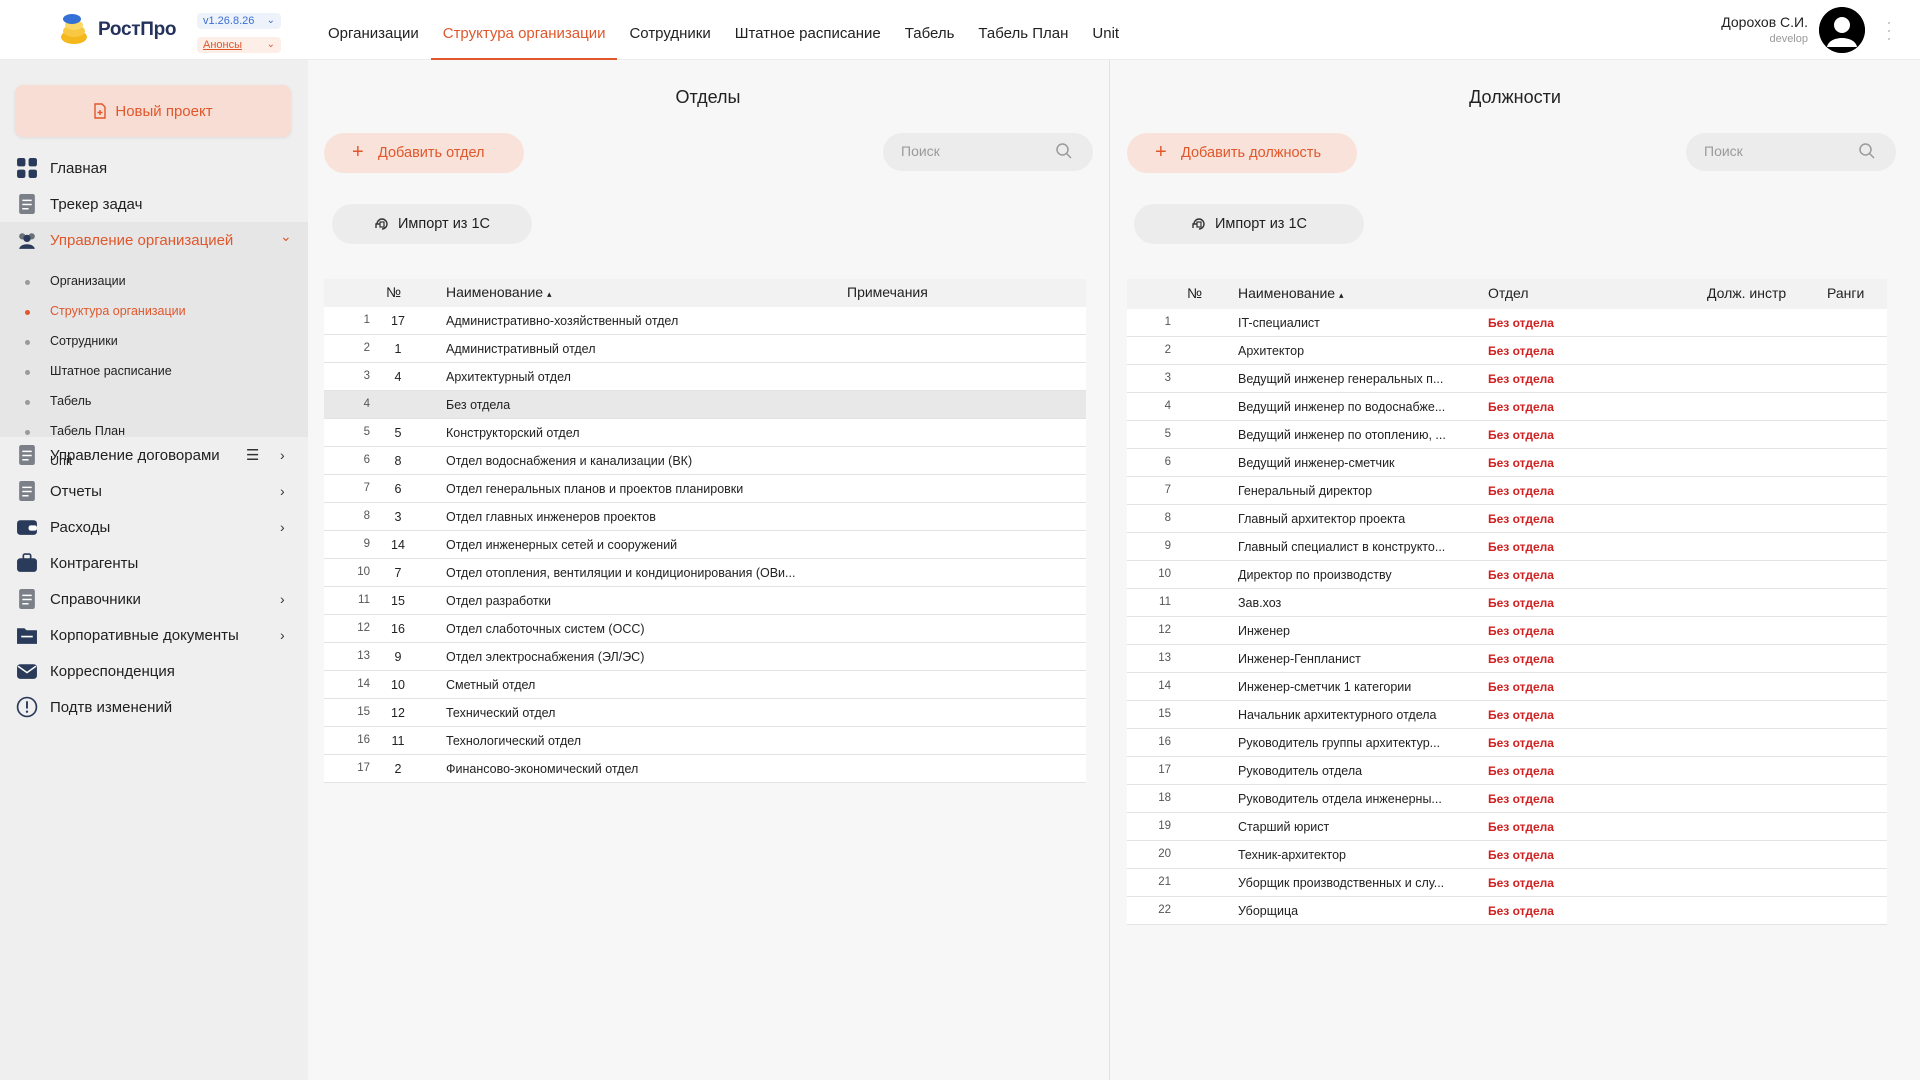  Describe the element at coordinates (705, 629) in the screenshot. I see `table-row: 12 16 Отдел слаботочных систем (ОСС)` at that location.